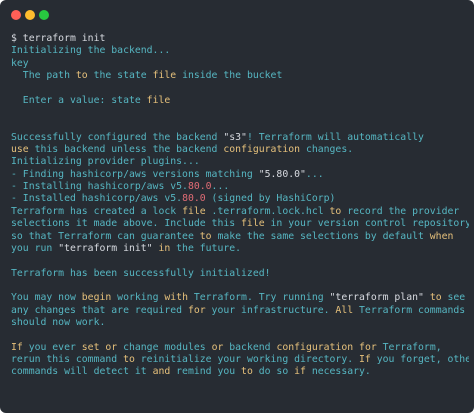 The width and height of the screenshot is (474, 413). What do you see at coordinates (235, 137) in the screenshot?
I see `terminal-text: "s3"` at bounding box center [235, 137].